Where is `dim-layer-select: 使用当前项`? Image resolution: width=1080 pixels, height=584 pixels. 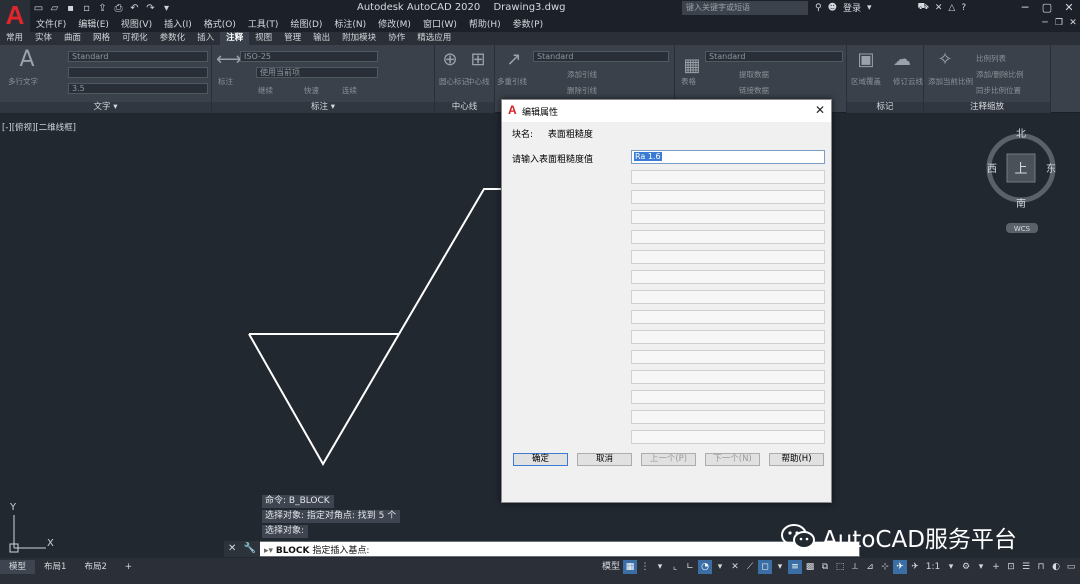 dim-layer-select: 使用当前项 is located at coordinates (317, 72).